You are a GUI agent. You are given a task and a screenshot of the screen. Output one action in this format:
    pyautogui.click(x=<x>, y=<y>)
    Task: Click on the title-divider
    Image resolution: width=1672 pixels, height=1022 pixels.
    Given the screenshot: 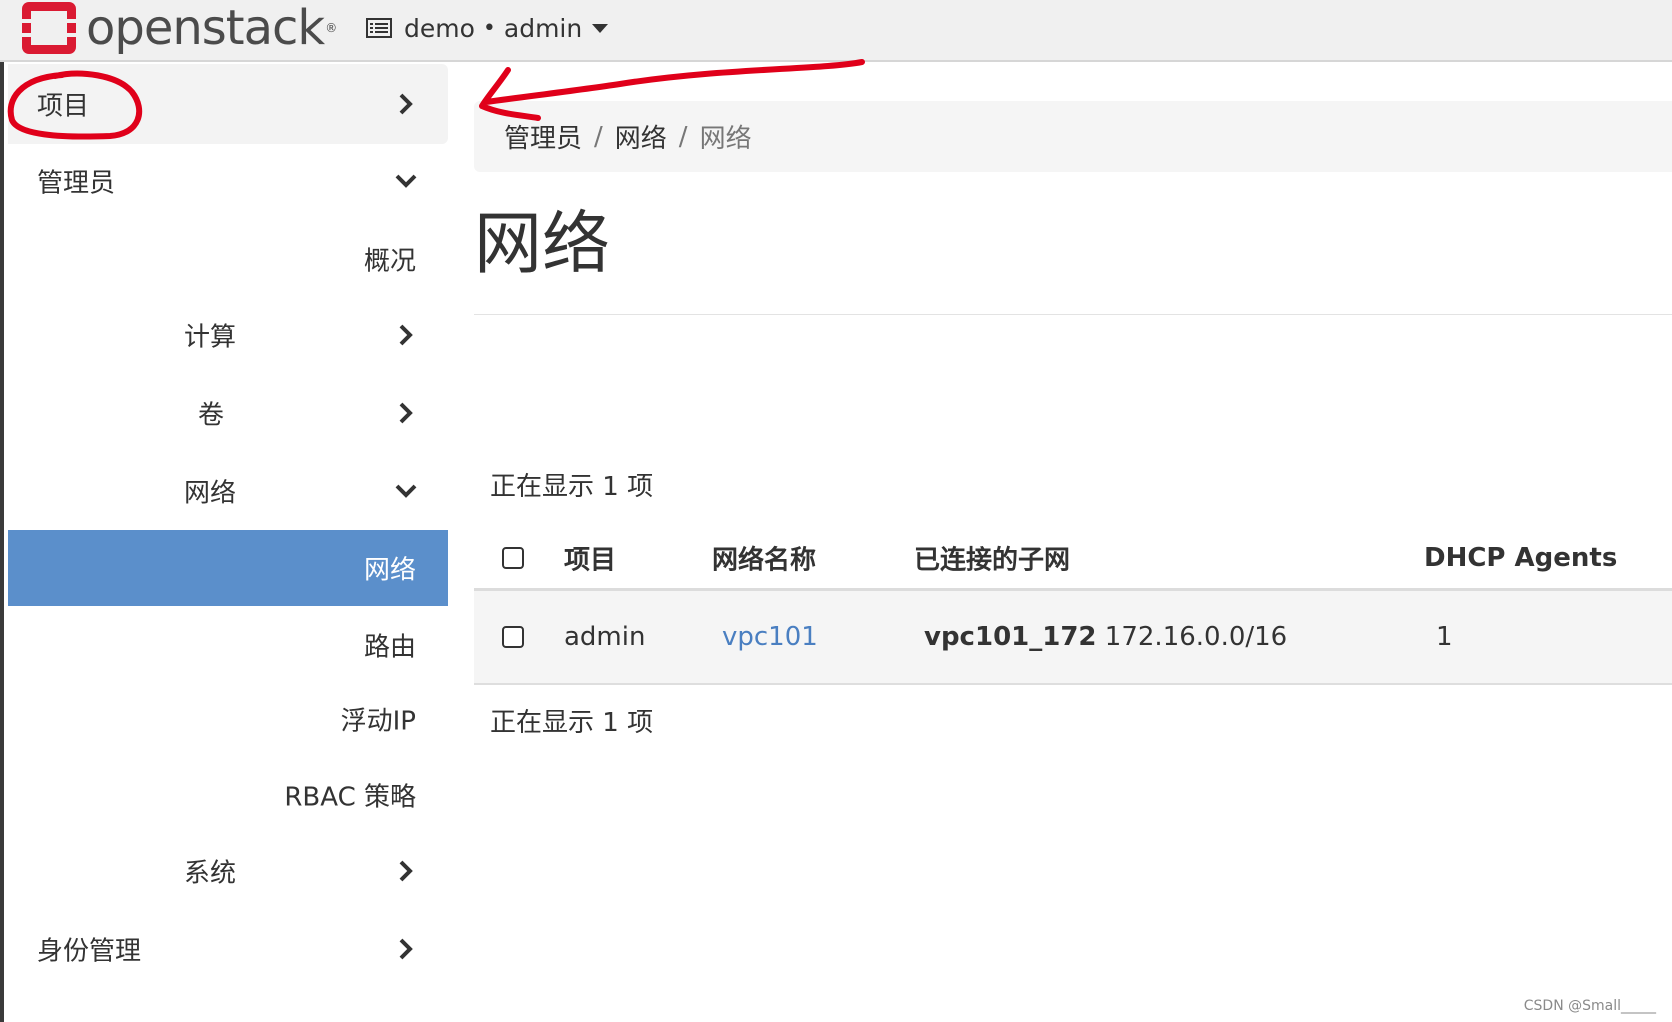 What is the action you would take?
    pyautogui.click(x=1073, y=314)
    